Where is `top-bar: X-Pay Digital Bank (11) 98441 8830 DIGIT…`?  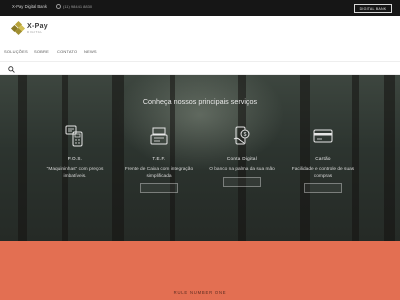 top-bar: X-Pay Digital Bank (11) 98441 8830 DIGIT… is located at coordinates (200, 8).